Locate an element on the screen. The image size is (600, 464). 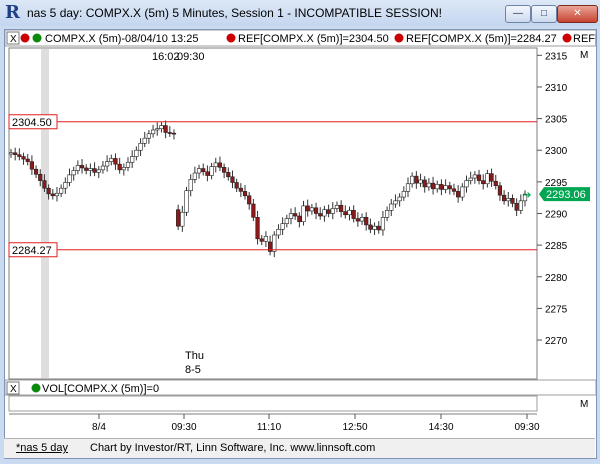
time-tick-label: 14:30 is located at coordinates (440, 427).